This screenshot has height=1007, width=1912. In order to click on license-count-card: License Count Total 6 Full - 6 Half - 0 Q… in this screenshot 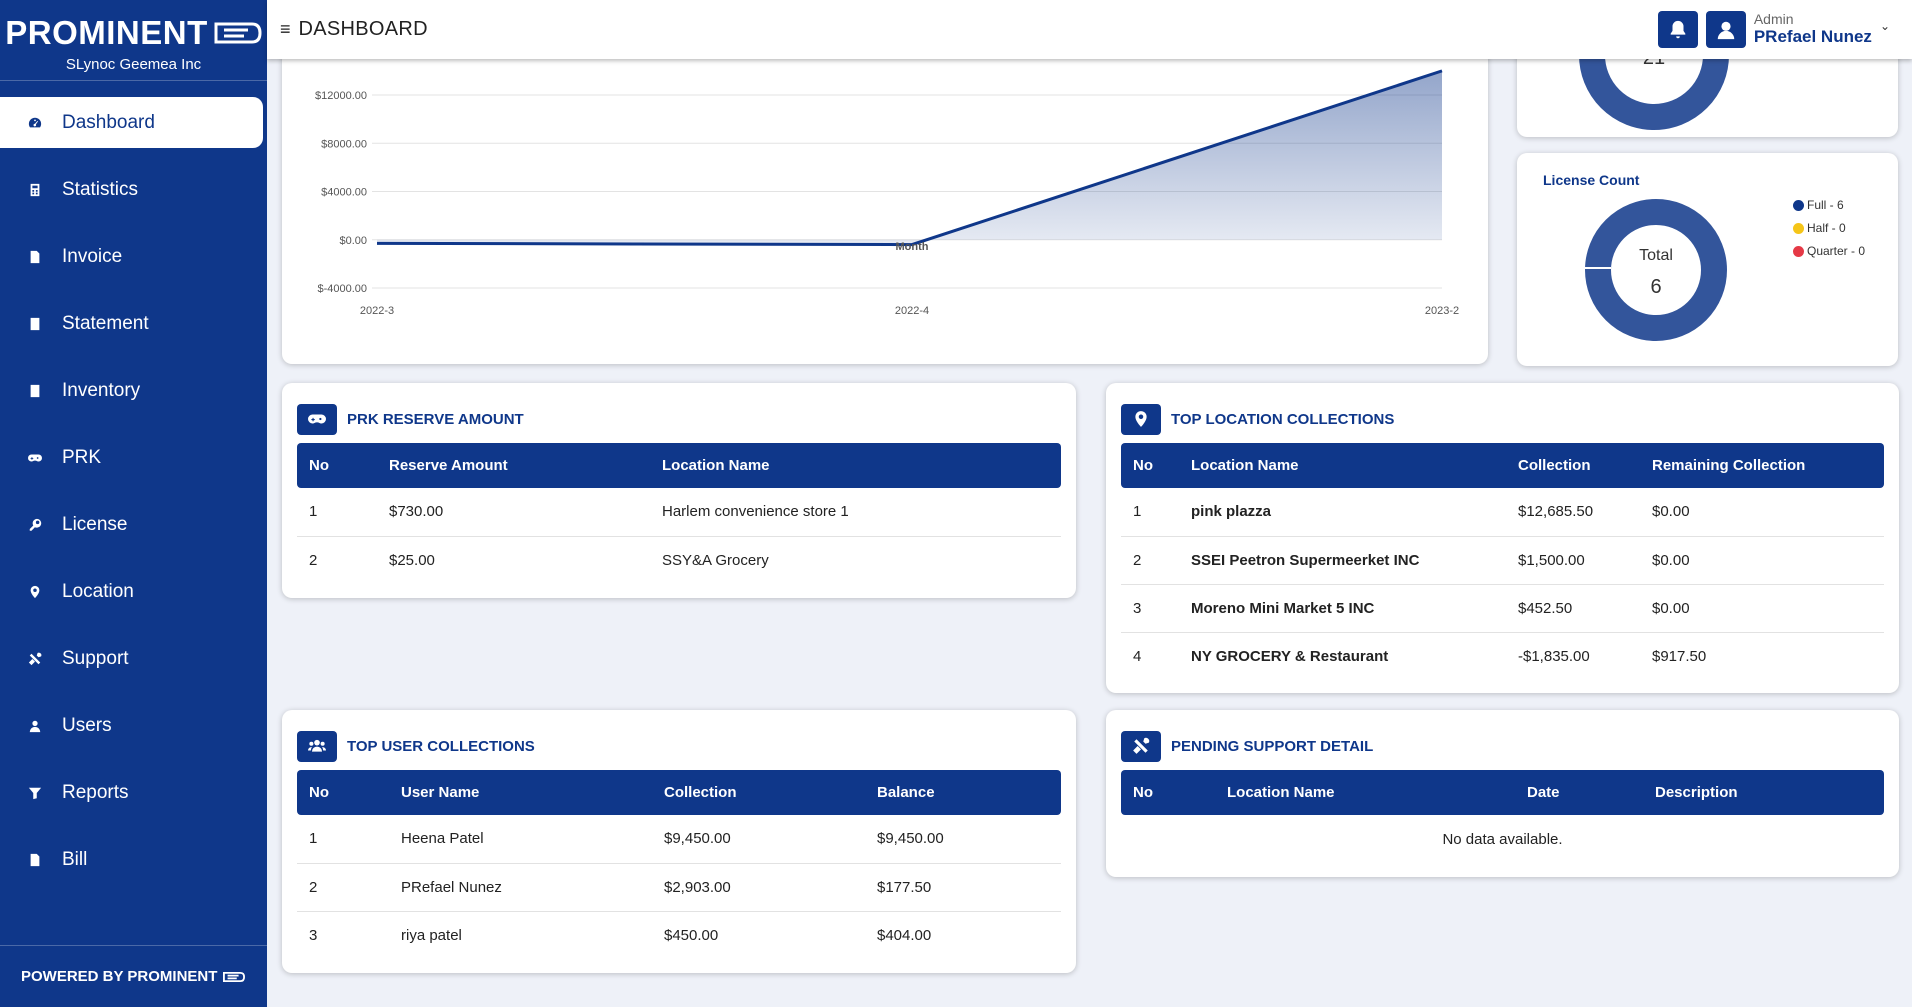, I will do `click(1707, 259)`.